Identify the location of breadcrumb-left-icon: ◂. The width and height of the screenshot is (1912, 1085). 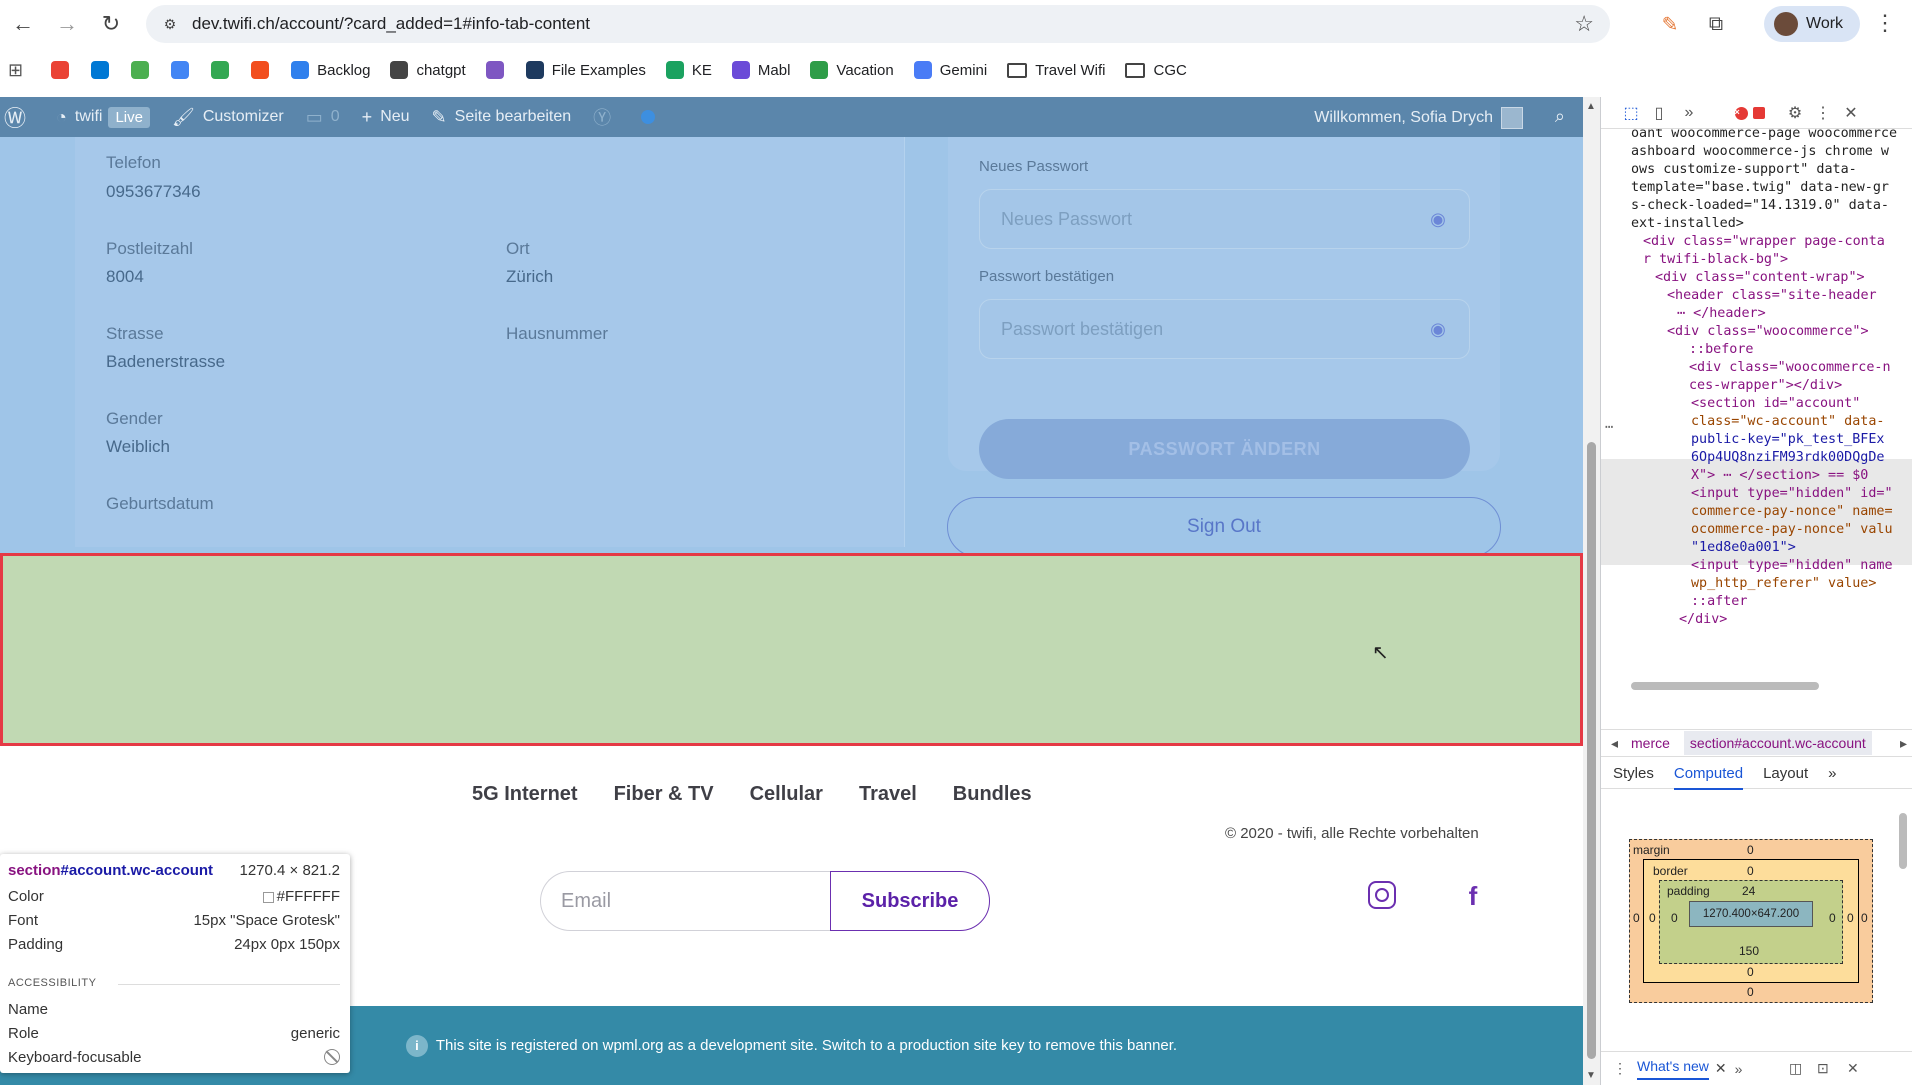
(1614, 743).